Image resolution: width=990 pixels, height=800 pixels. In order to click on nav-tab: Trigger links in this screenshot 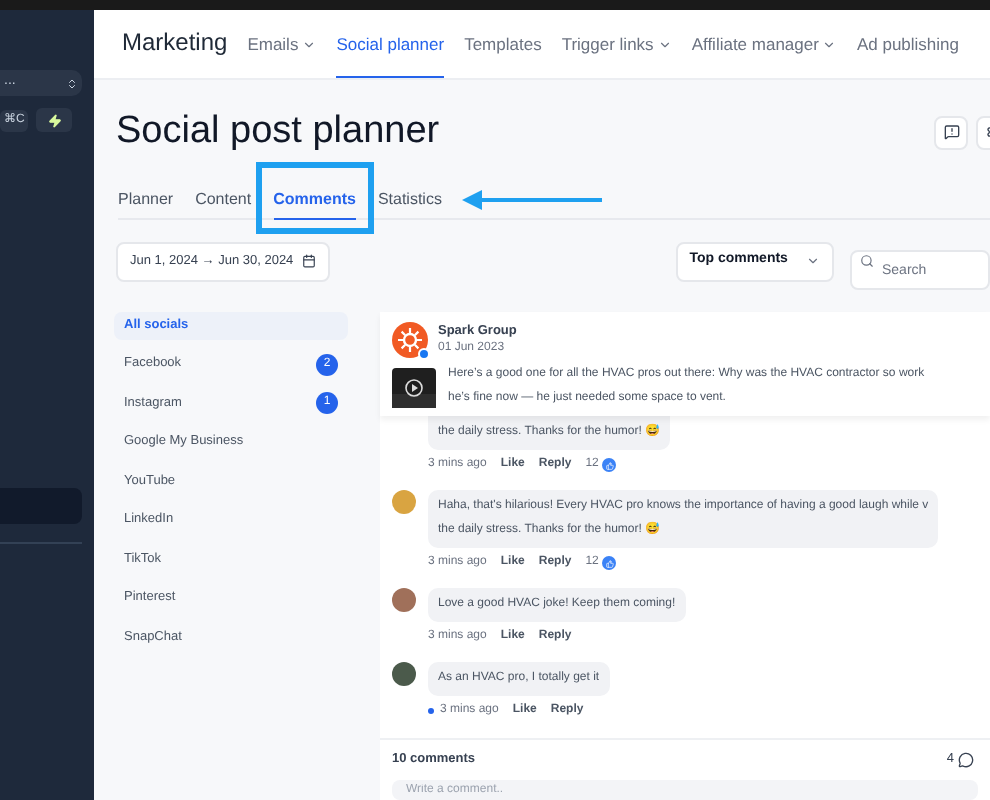, I will do `click(616, 55)`.